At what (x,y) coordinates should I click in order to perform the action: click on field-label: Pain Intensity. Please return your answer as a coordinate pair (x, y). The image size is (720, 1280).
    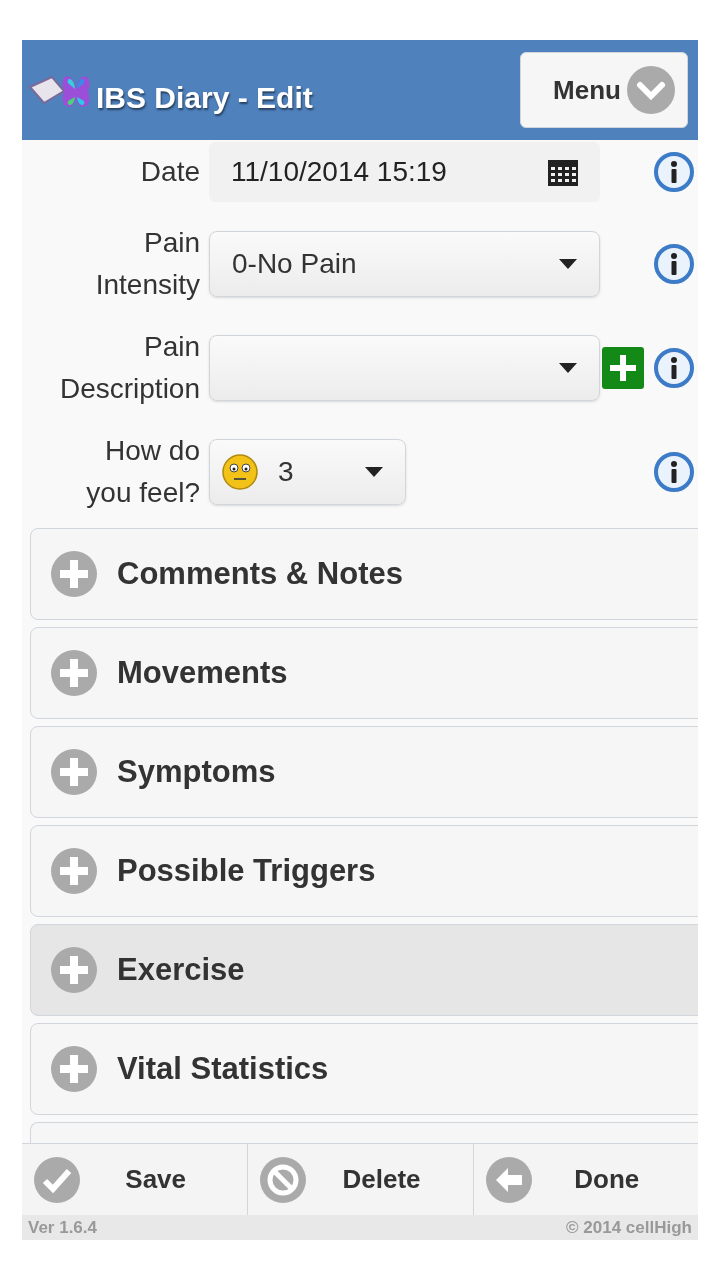
    Looking at the image, I should click on (147, 264).